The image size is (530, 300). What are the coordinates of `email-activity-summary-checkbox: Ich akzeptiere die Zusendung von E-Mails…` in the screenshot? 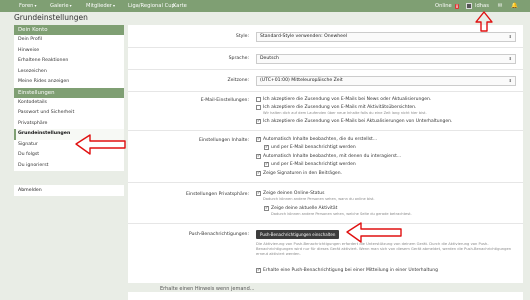 It's located at (336, 107).